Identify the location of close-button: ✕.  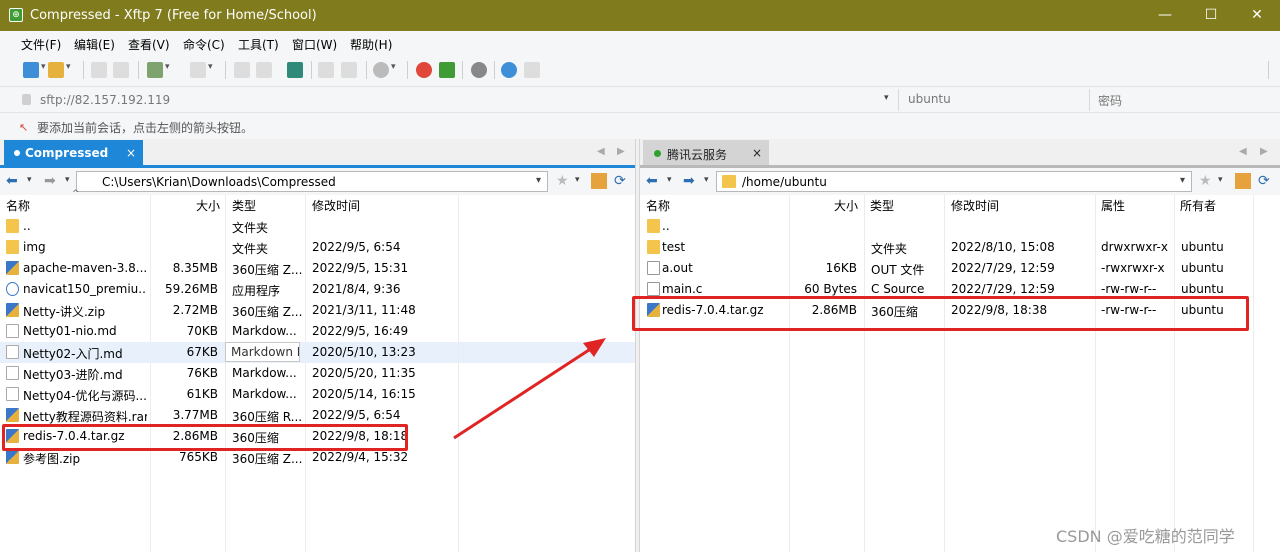
(1257, 15).